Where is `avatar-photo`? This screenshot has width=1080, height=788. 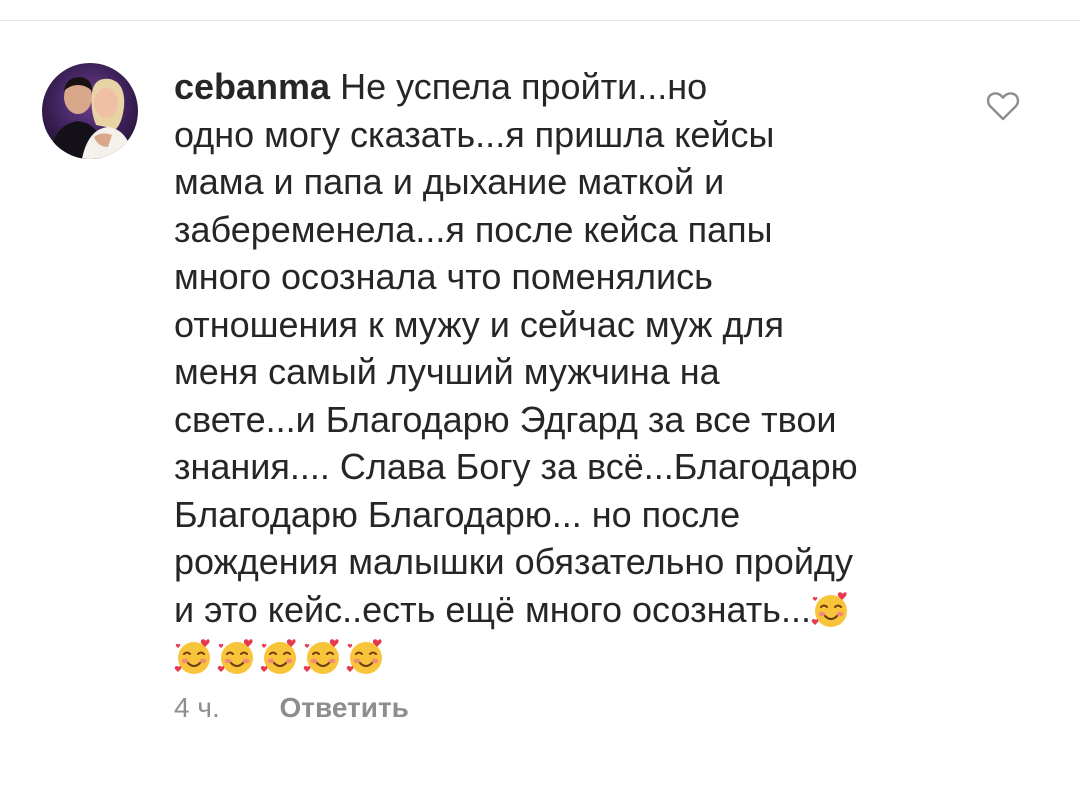 avatar-photo is located at coordinates (90, 111).